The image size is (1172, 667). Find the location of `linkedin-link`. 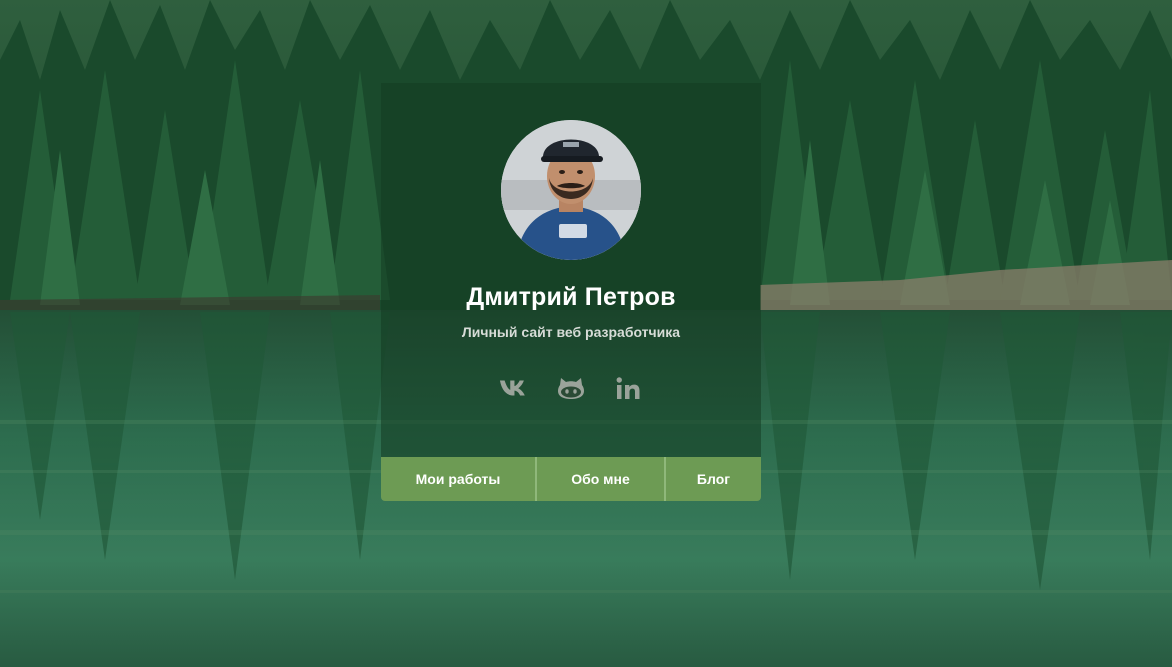

linkedin-link is located at coordinates (628, 388).